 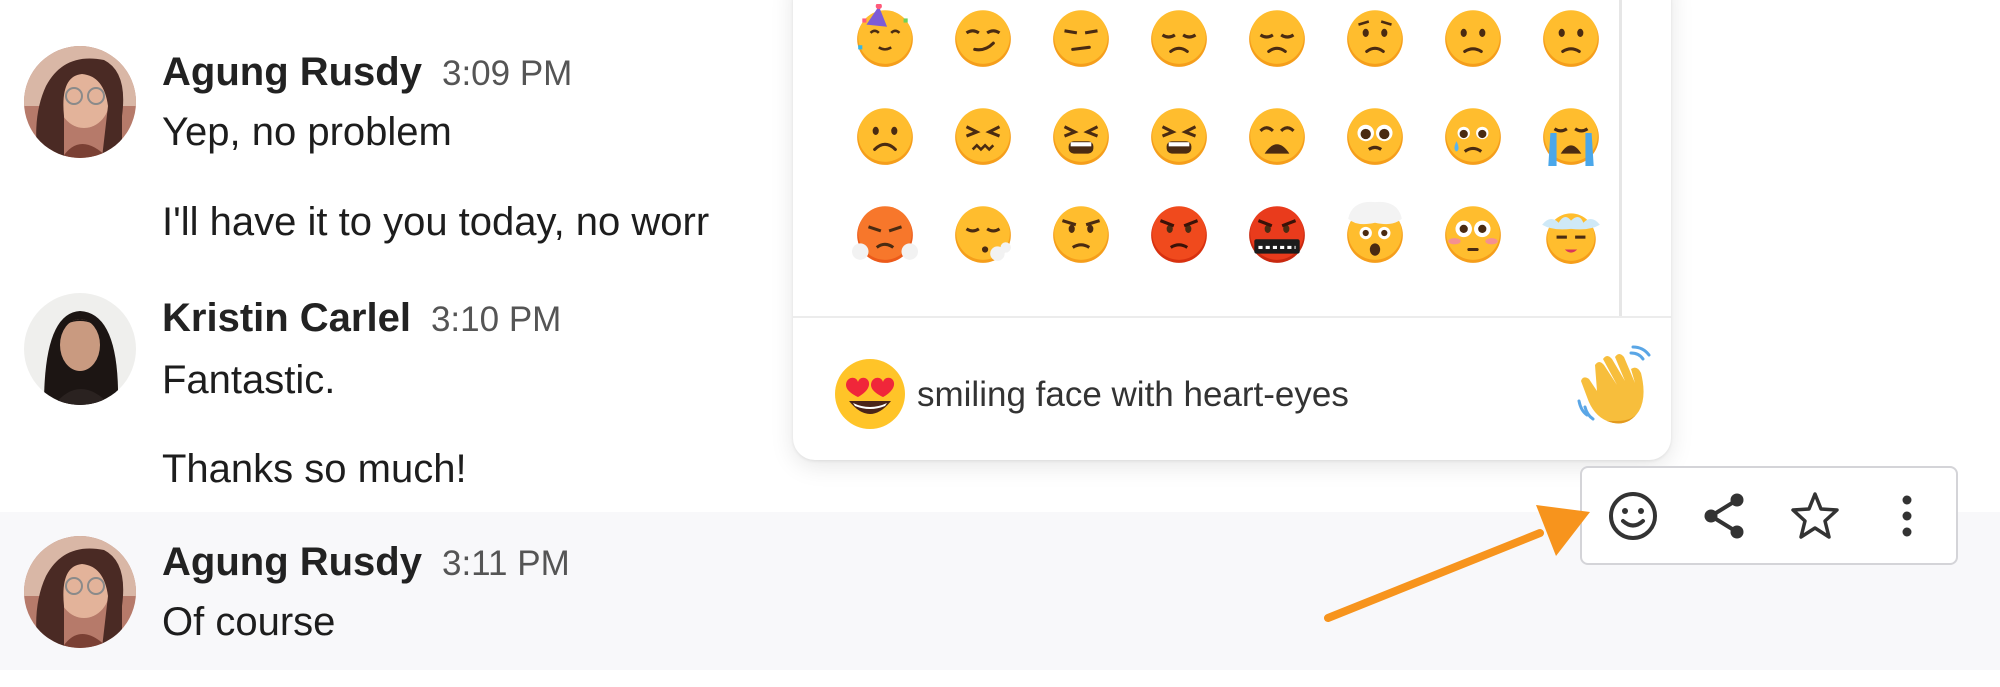 What do you see at coordinates (885, 233) in the screenshot?
I see `face-with-steam-emoji-icon` at bounding box center [885, 233].